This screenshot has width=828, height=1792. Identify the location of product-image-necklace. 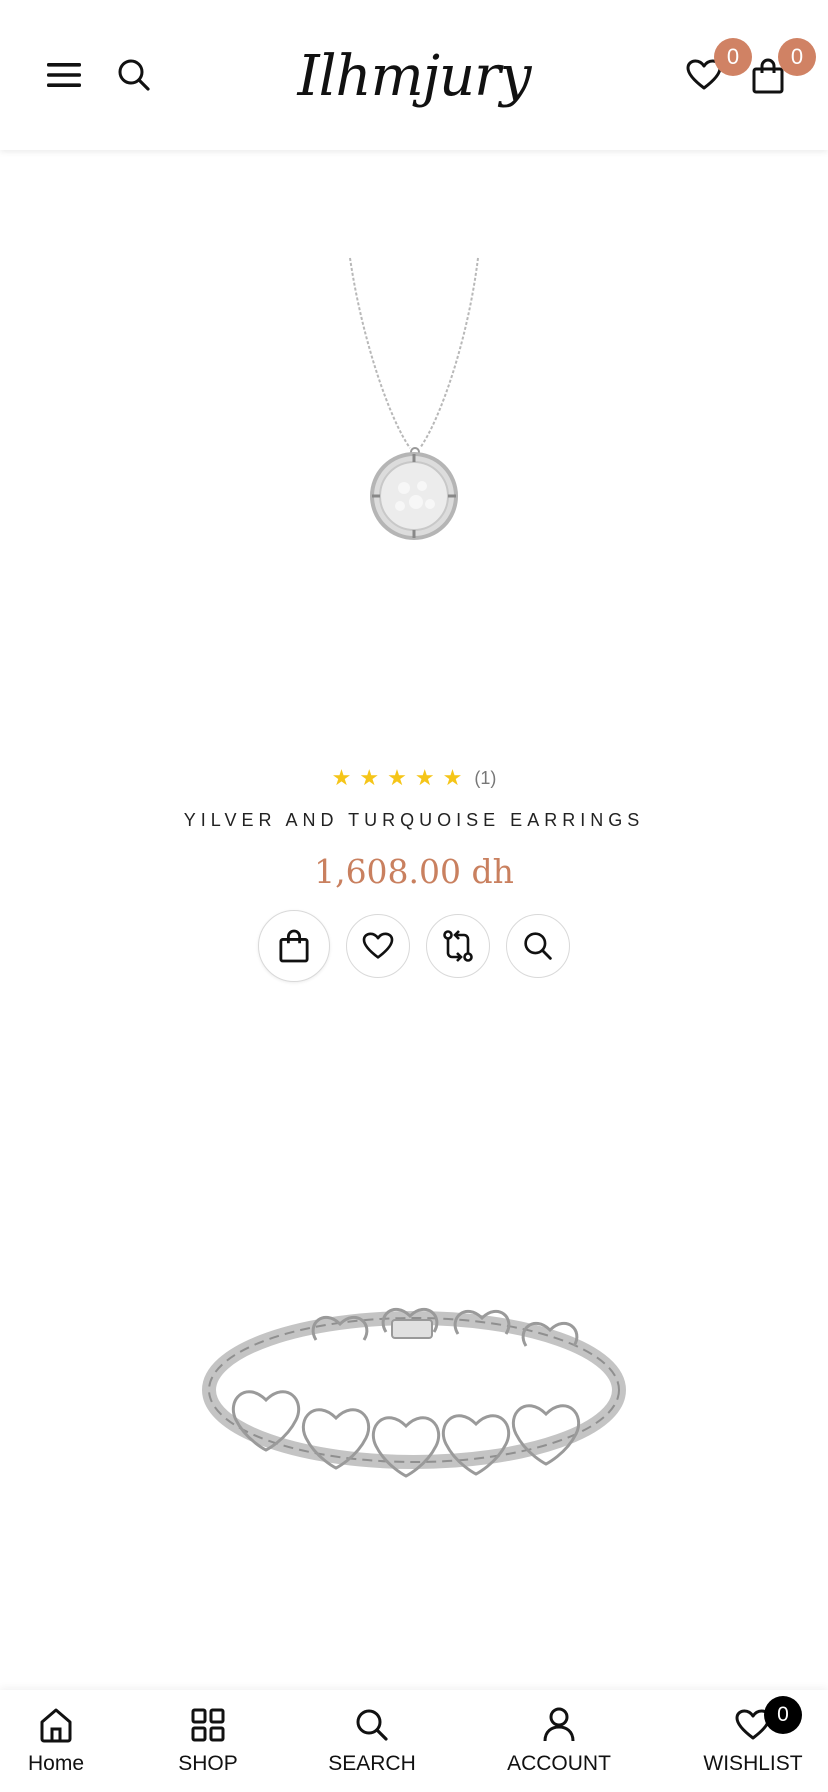
(414, 400).